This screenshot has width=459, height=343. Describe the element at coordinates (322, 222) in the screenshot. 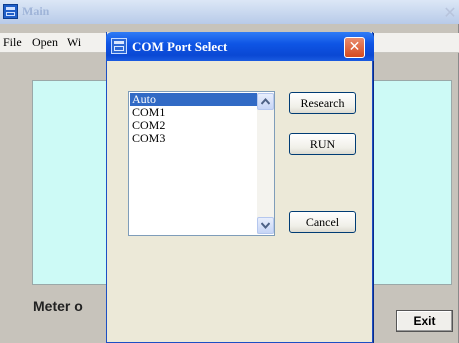

I see `cancel-button: Cancel` at that location.